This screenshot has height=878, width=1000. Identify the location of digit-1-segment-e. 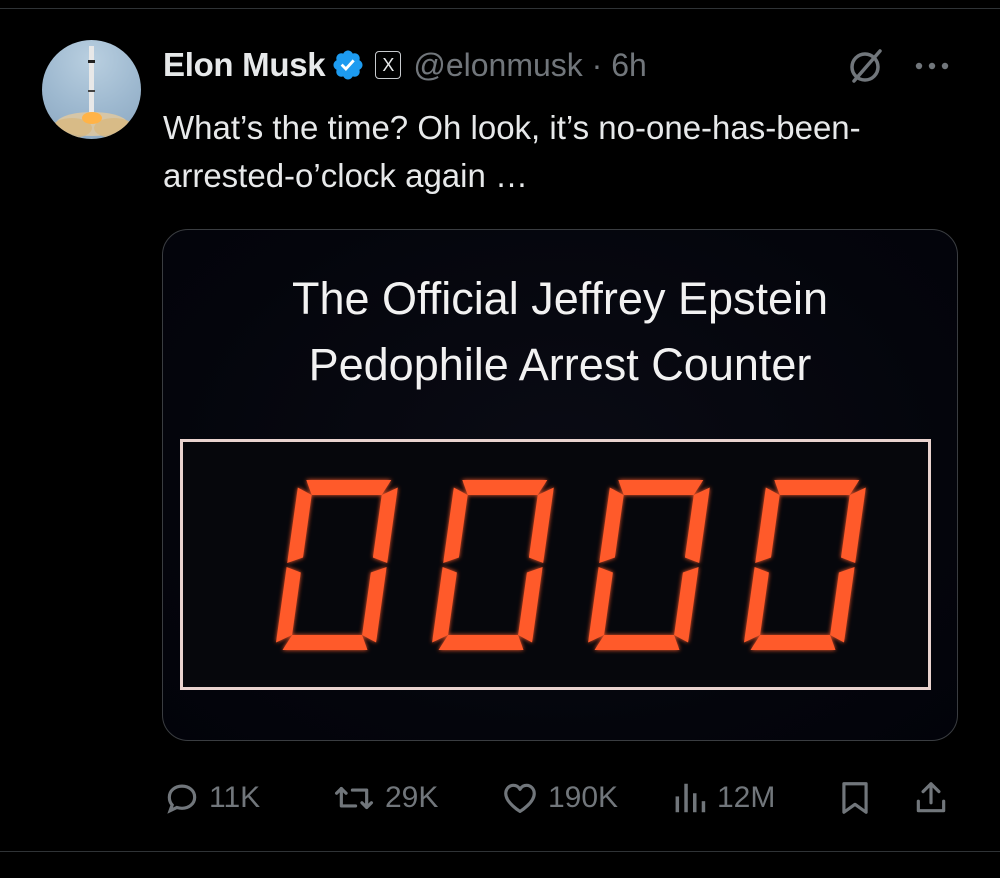
(288, 605).